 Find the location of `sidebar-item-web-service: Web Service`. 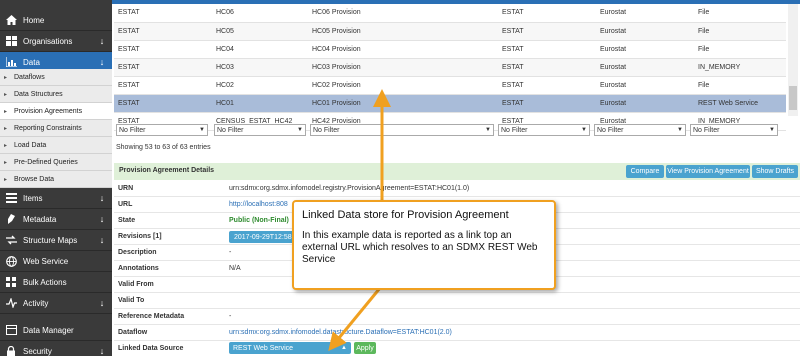

sidebar-item-web-service: Web Service is located at coordinates (56, 261).